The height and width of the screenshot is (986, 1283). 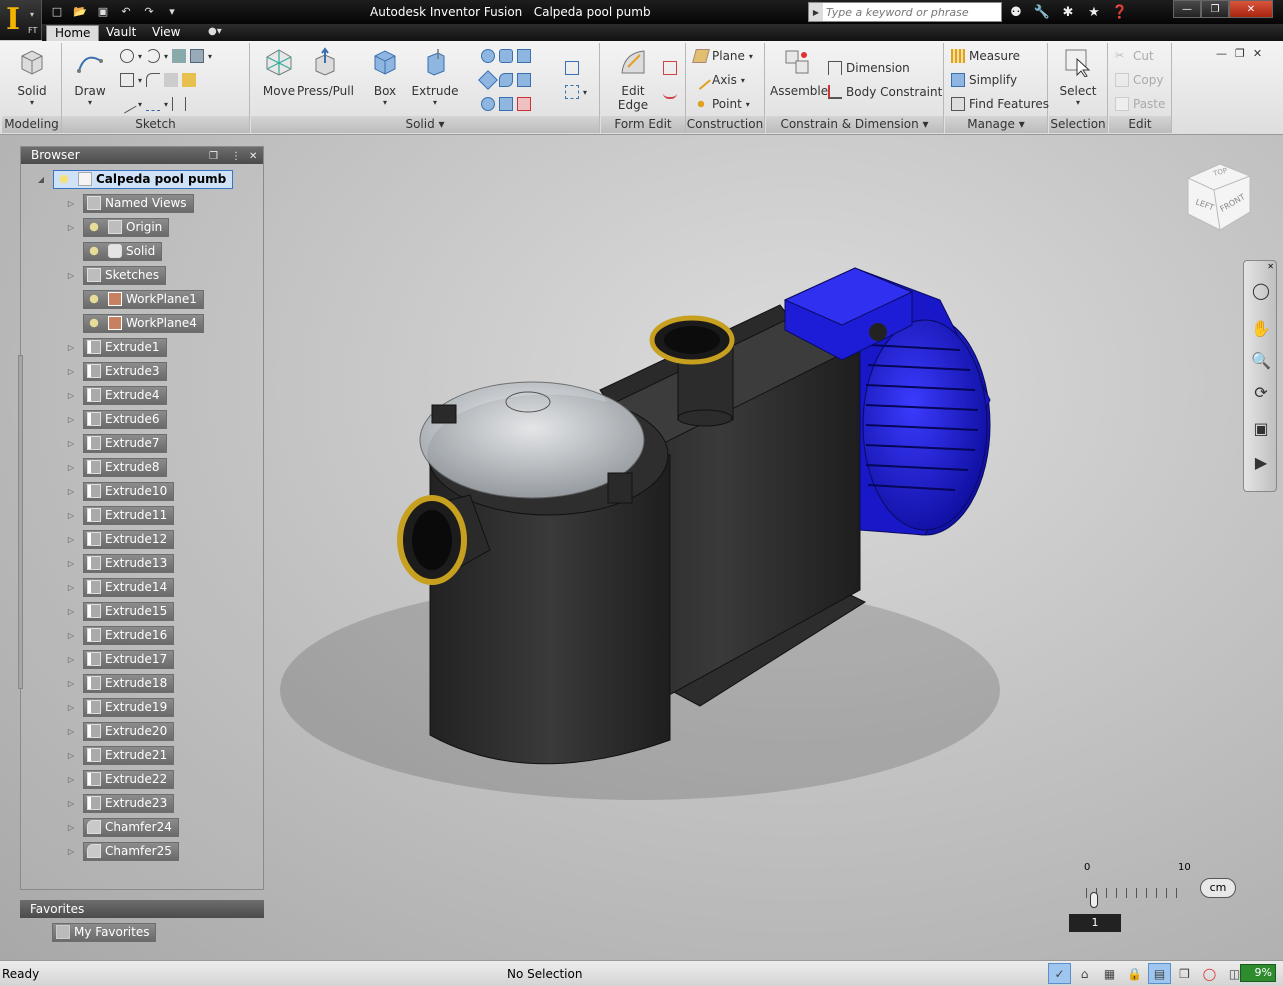 What do you see at coordinates (129, 539) in the screenshot?
I see `tree-item-label: Extrude12` at bounding box center [129, 539].